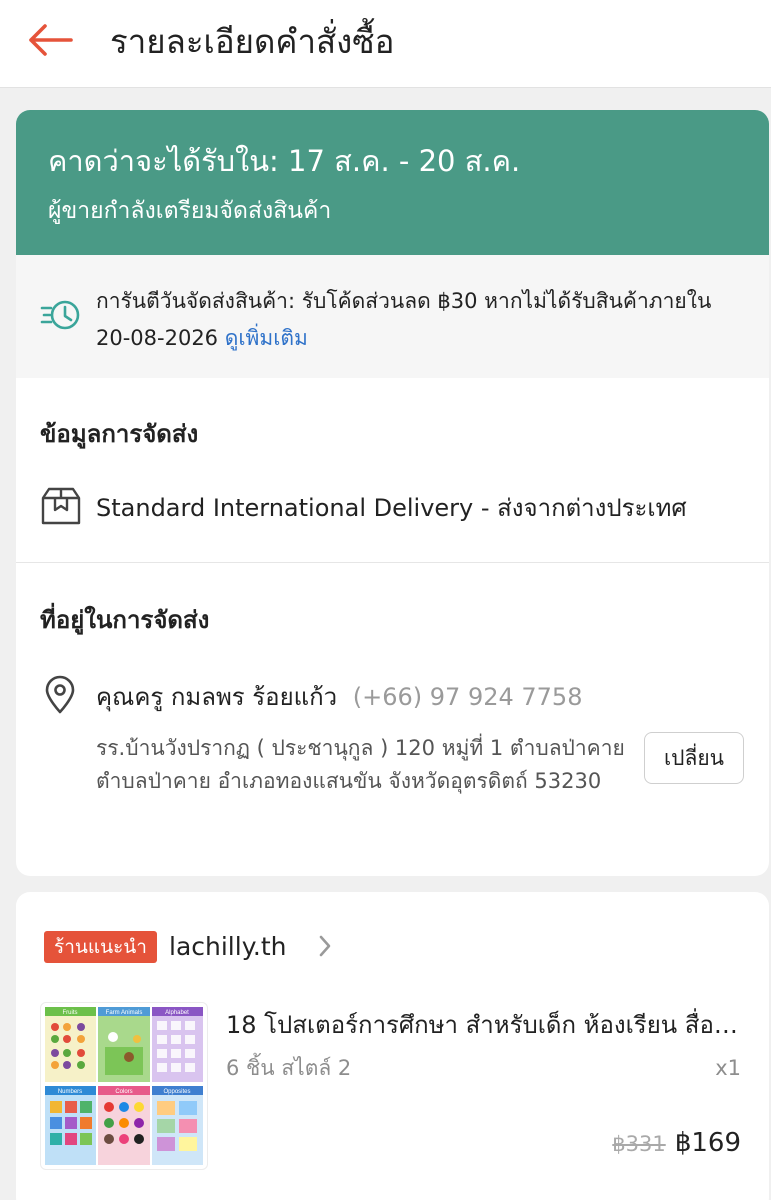  I want to click on product-quantity: x1, so click(728, 1068).